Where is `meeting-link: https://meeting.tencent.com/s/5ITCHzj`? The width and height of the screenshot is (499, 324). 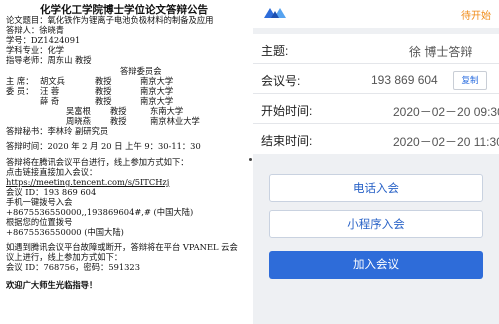
meeting-link: https://meeting.tencent.com/s/5ITCHzj is located at coordinates (87, 182).